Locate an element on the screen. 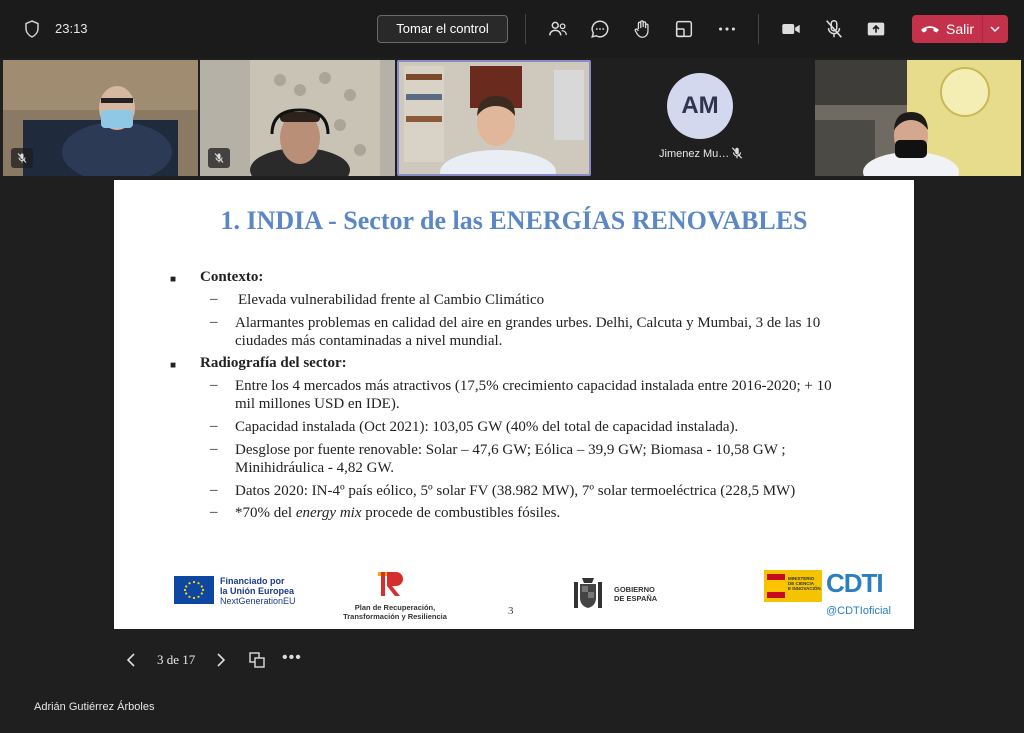  spain-crest-logo is located at coordinates (588, 593).